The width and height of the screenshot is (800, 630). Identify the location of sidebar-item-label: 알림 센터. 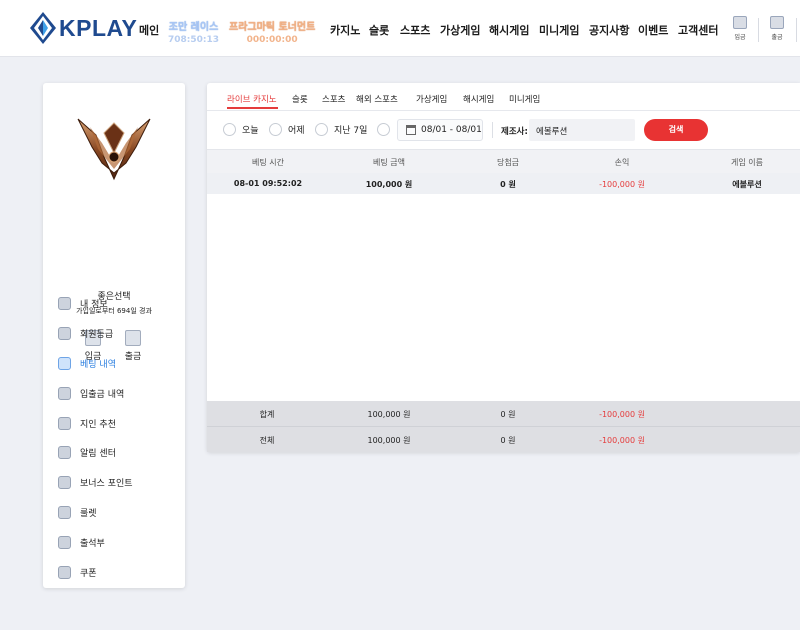
(98, 453).